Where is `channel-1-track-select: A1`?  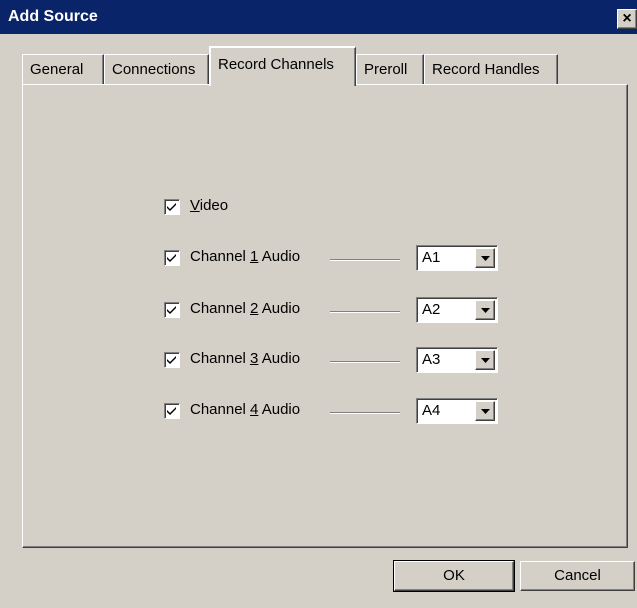 channel-1-track-select: A1 is located at coordinates (457, 258).